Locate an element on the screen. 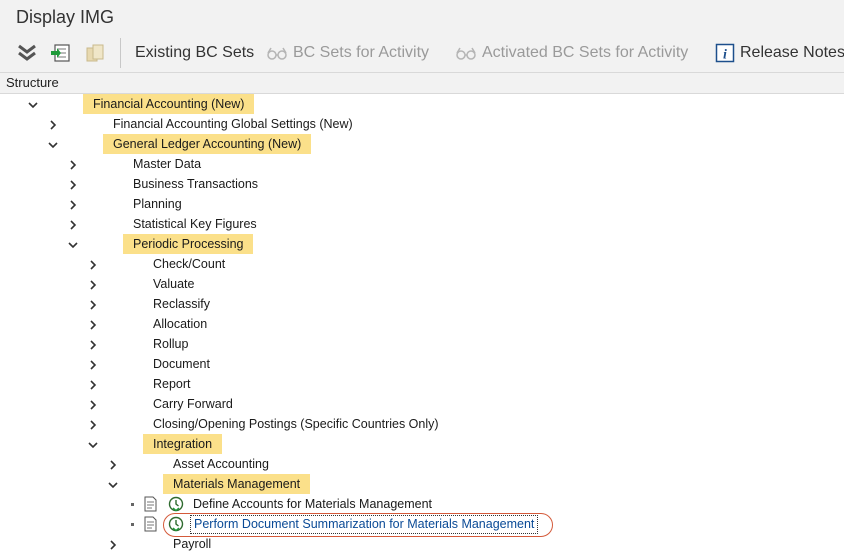 The width and height of the screenshot is (844, 556). tree-node-label: General Ledger Accounting (New) is located at coordinates (207, 144).